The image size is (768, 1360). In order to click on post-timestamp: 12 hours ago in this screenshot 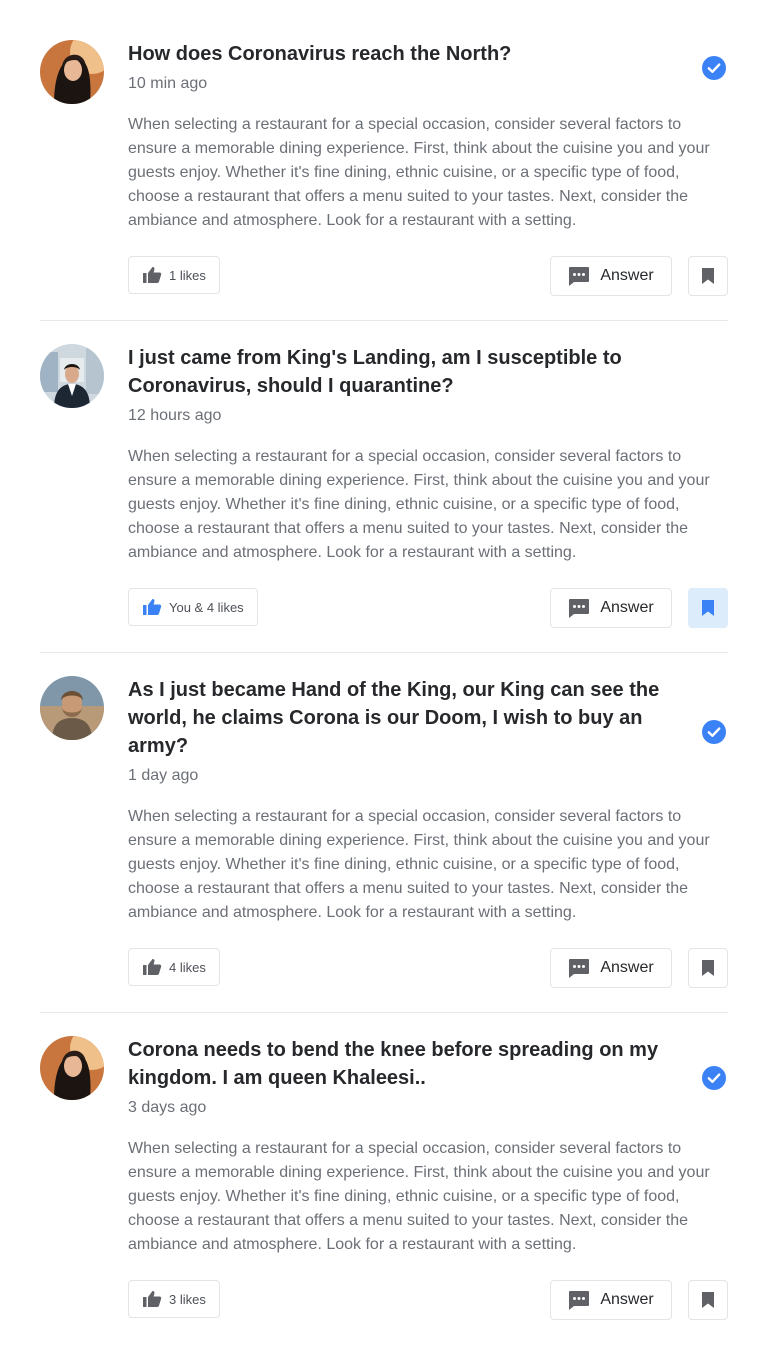, I will do `click(175, 415)`.